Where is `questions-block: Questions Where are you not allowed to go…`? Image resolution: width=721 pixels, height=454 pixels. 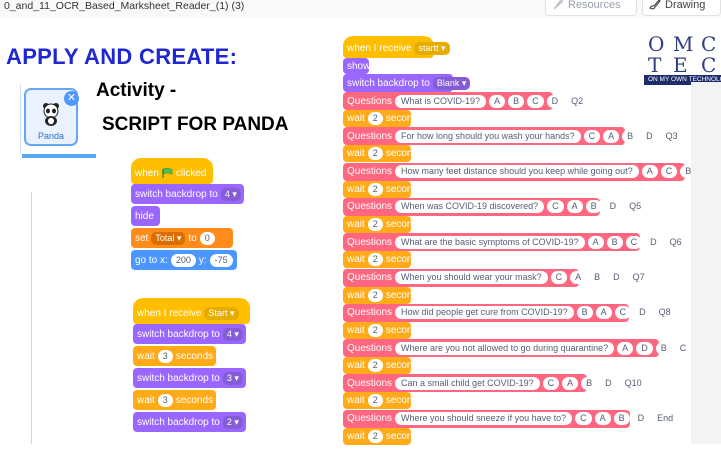 questions-block: Questions Where are you not allowed to go… is located at coordinates (530, 348).